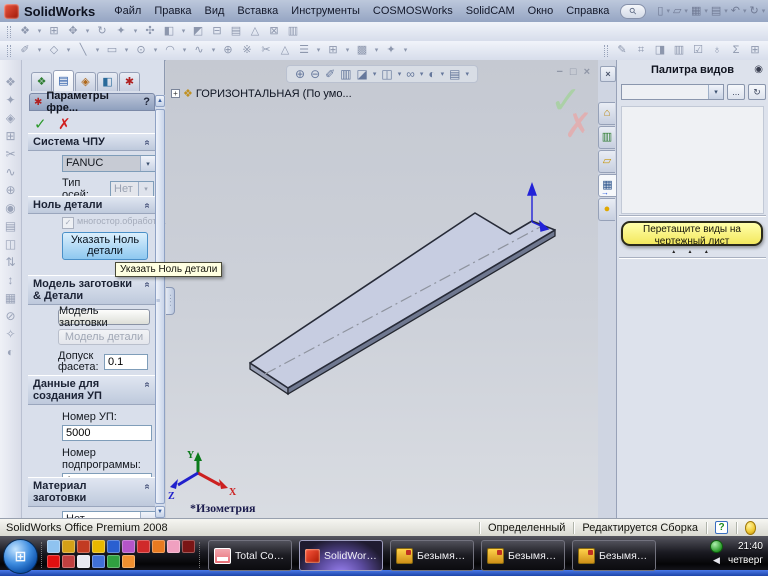  I want to click on line-tool-icon: ╲, so click(83, 50).